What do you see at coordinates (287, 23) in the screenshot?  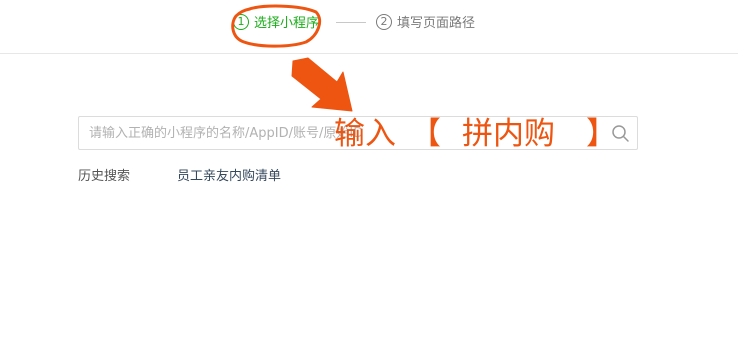 I see `step-label-1: 选择小程序` at bounding box center [287, 23].